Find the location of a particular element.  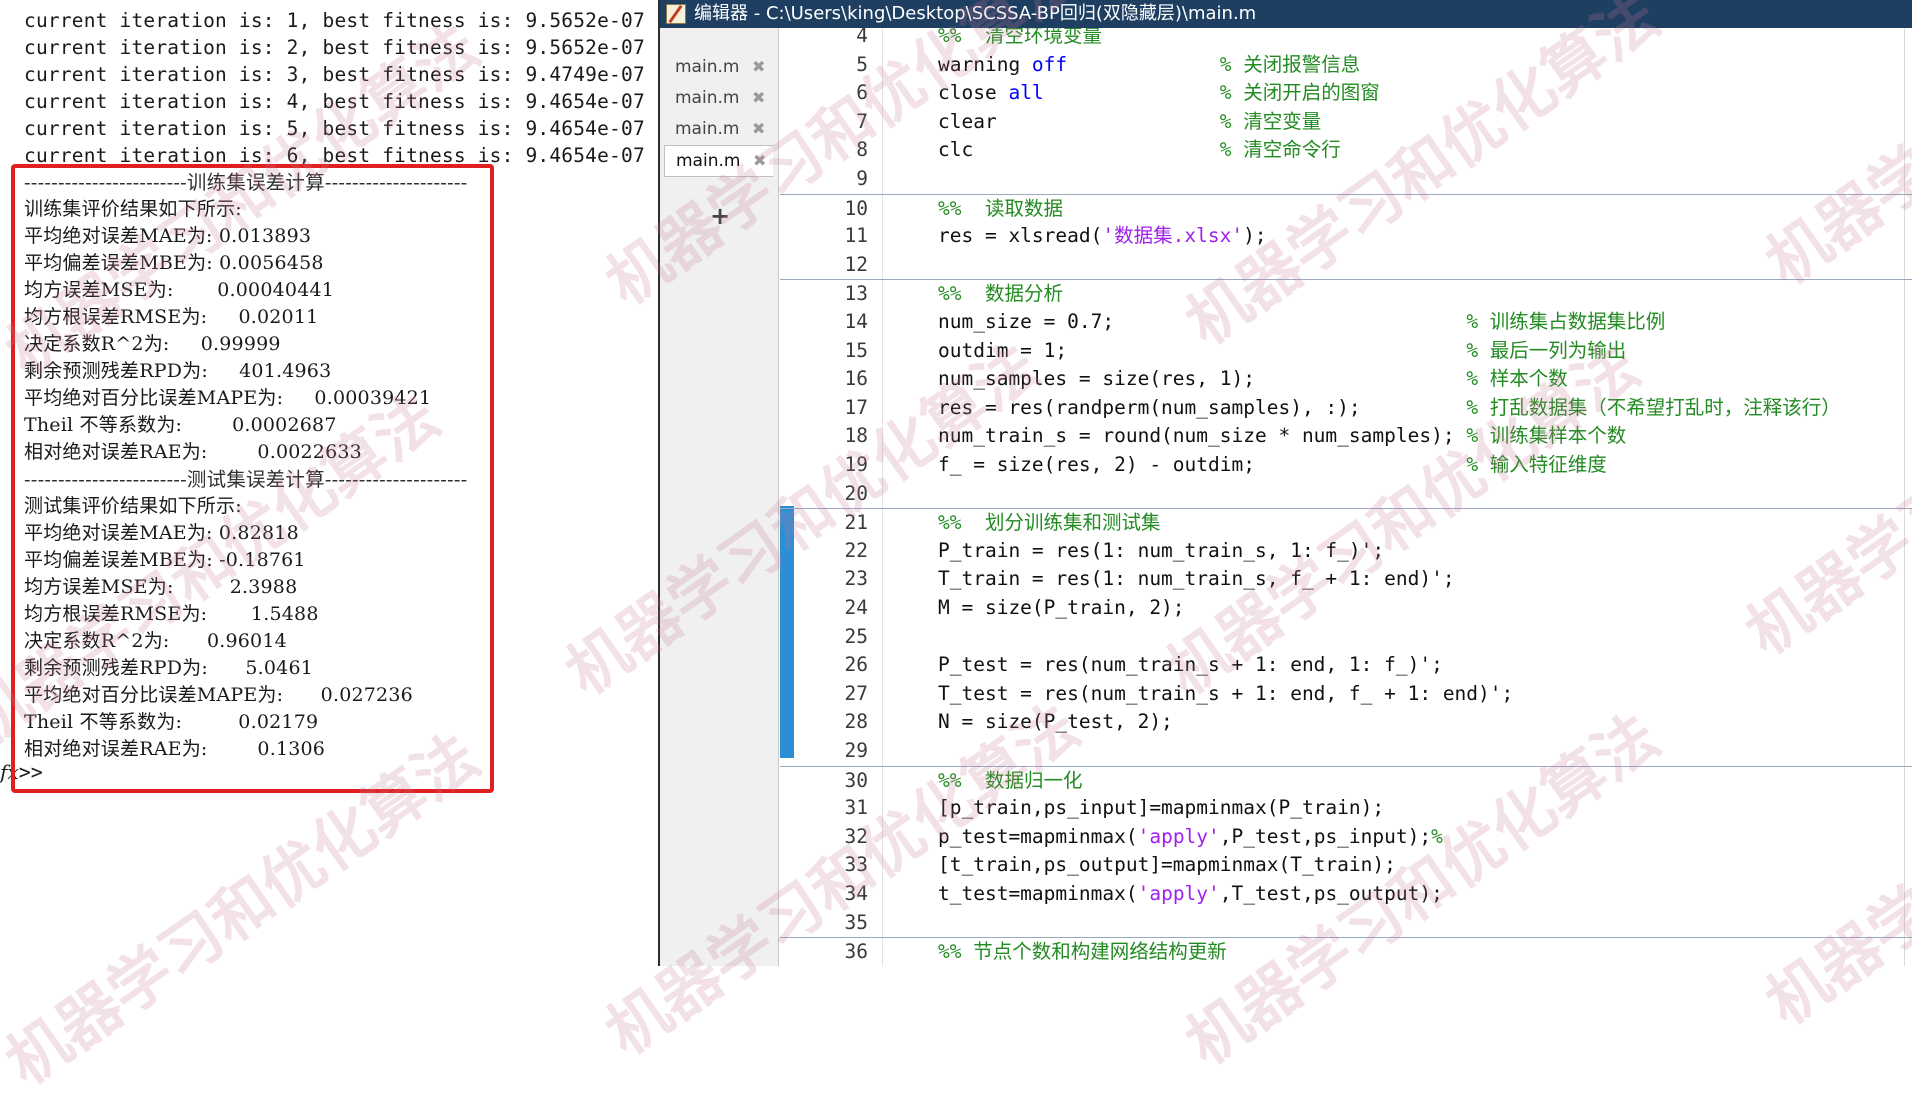

code-comment: % 关闭开启的图窗 is located at coordinates (1300, 92).